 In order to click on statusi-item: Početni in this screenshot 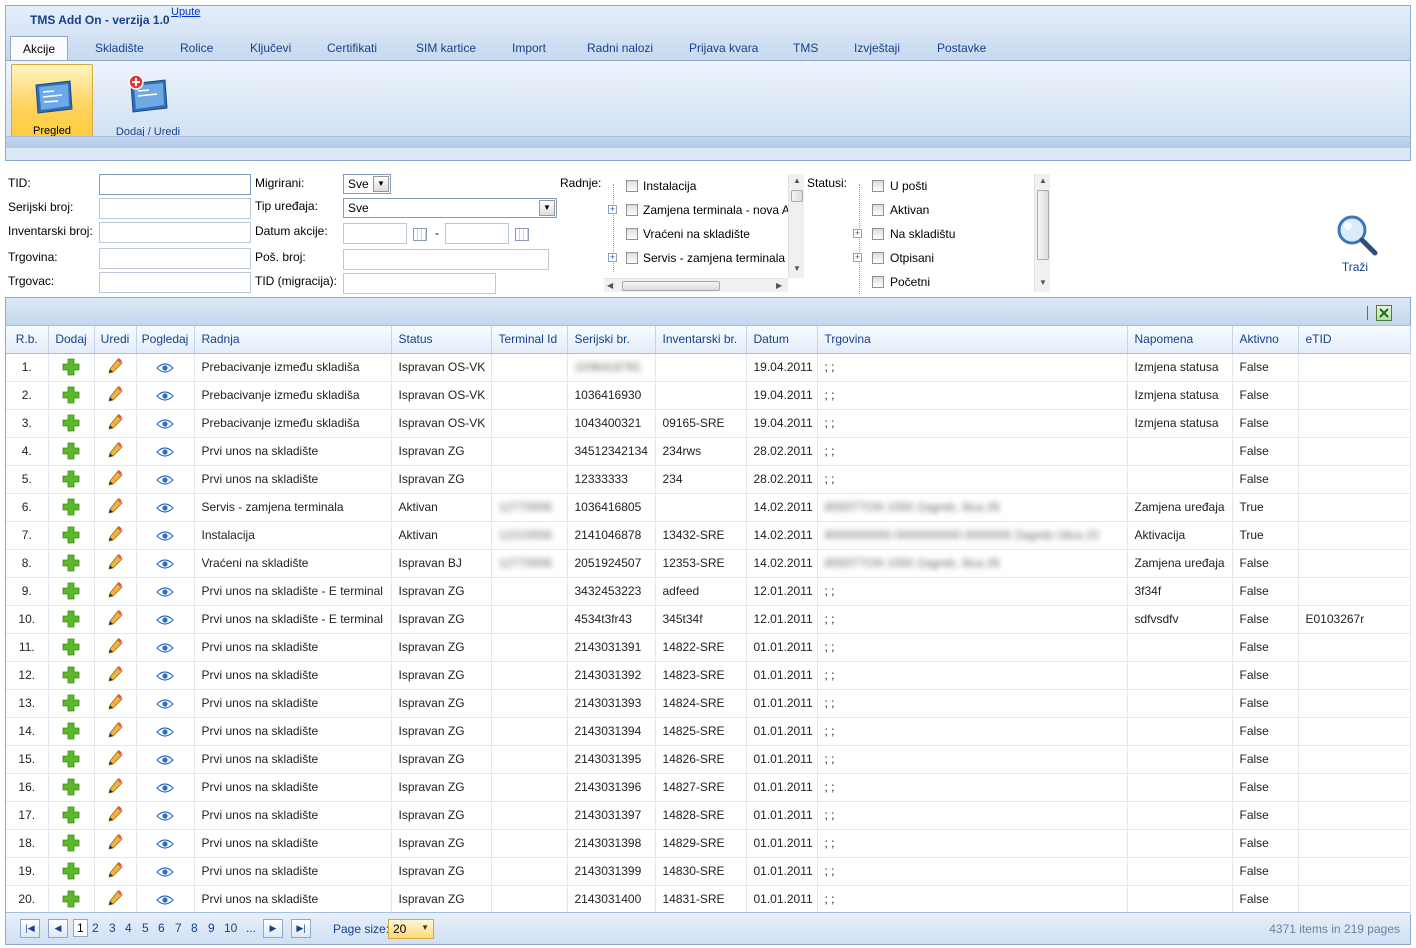, I will do `click(941, 282)`.